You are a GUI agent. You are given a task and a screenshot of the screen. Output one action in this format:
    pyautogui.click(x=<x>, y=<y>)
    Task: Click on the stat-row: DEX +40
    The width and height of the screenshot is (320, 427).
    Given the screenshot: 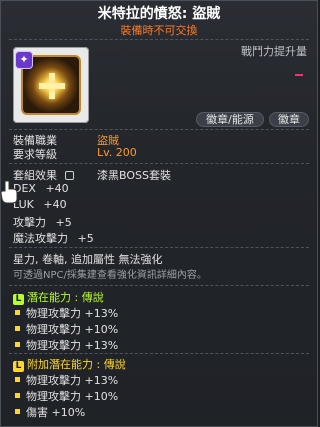 What is the action you would take?
    pyautogui.click(x=41, y=188)
    